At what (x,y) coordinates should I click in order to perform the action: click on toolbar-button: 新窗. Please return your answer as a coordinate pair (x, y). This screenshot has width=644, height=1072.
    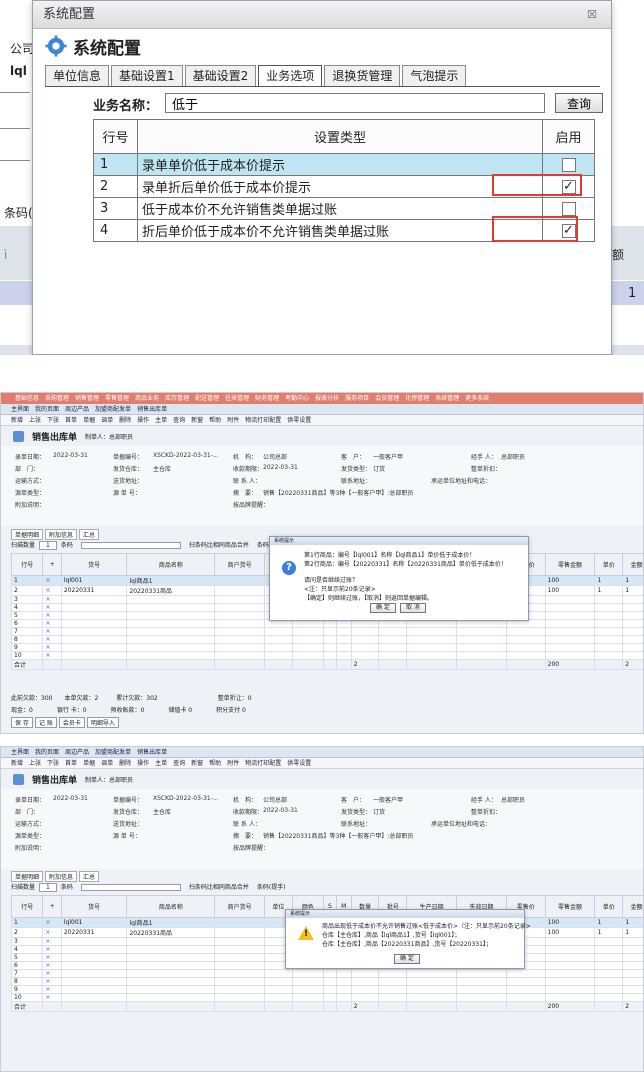
    Looking at the image, I should click on (197, 420).